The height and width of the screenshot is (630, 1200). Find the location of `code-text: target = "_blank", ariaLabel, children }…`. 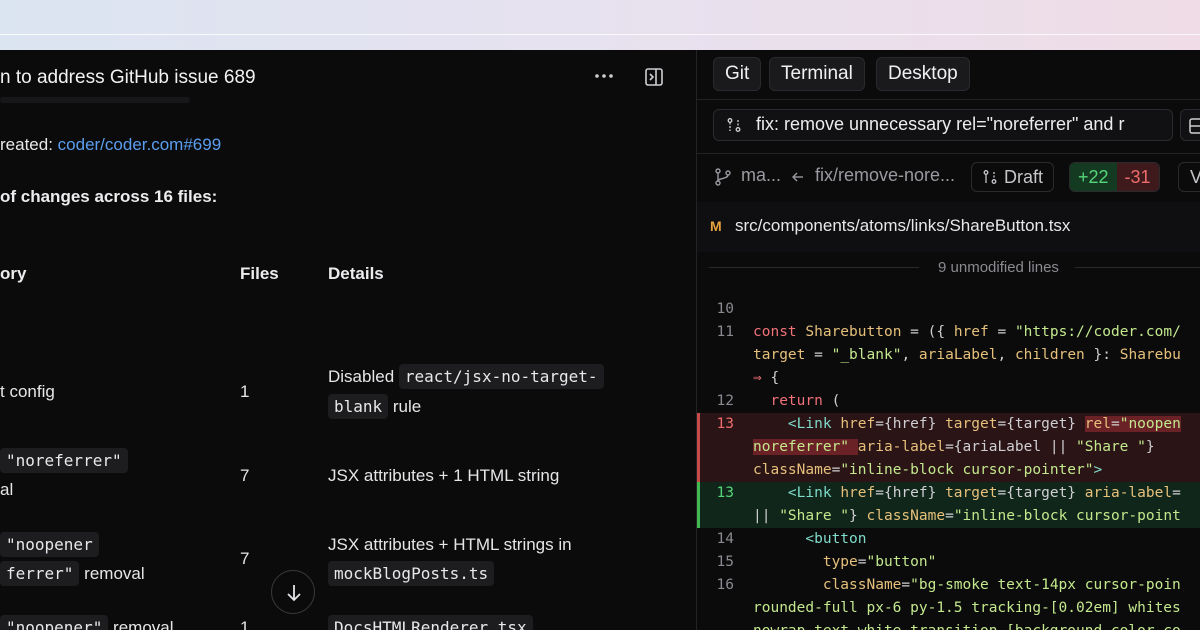

code-text: target = "_blank", ariaLabel, children }… is located at coordinates (967, 355).